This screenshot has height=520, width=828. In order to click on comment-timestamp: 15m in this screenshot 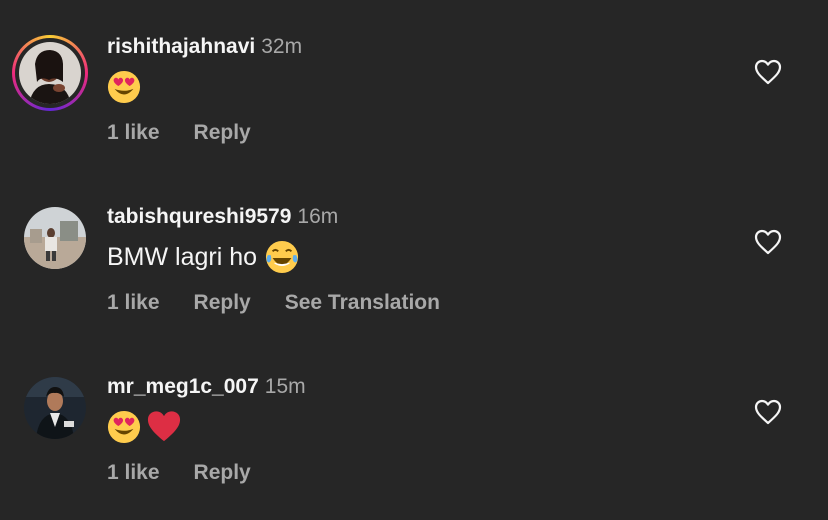, I will do `click(285, 386)`.